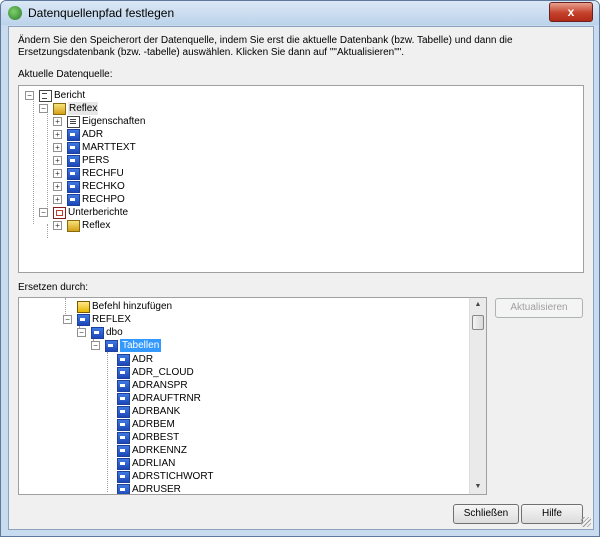 This screenshot has height=537, width=600. I want to click on node-label: dbo, so click(114, 332).